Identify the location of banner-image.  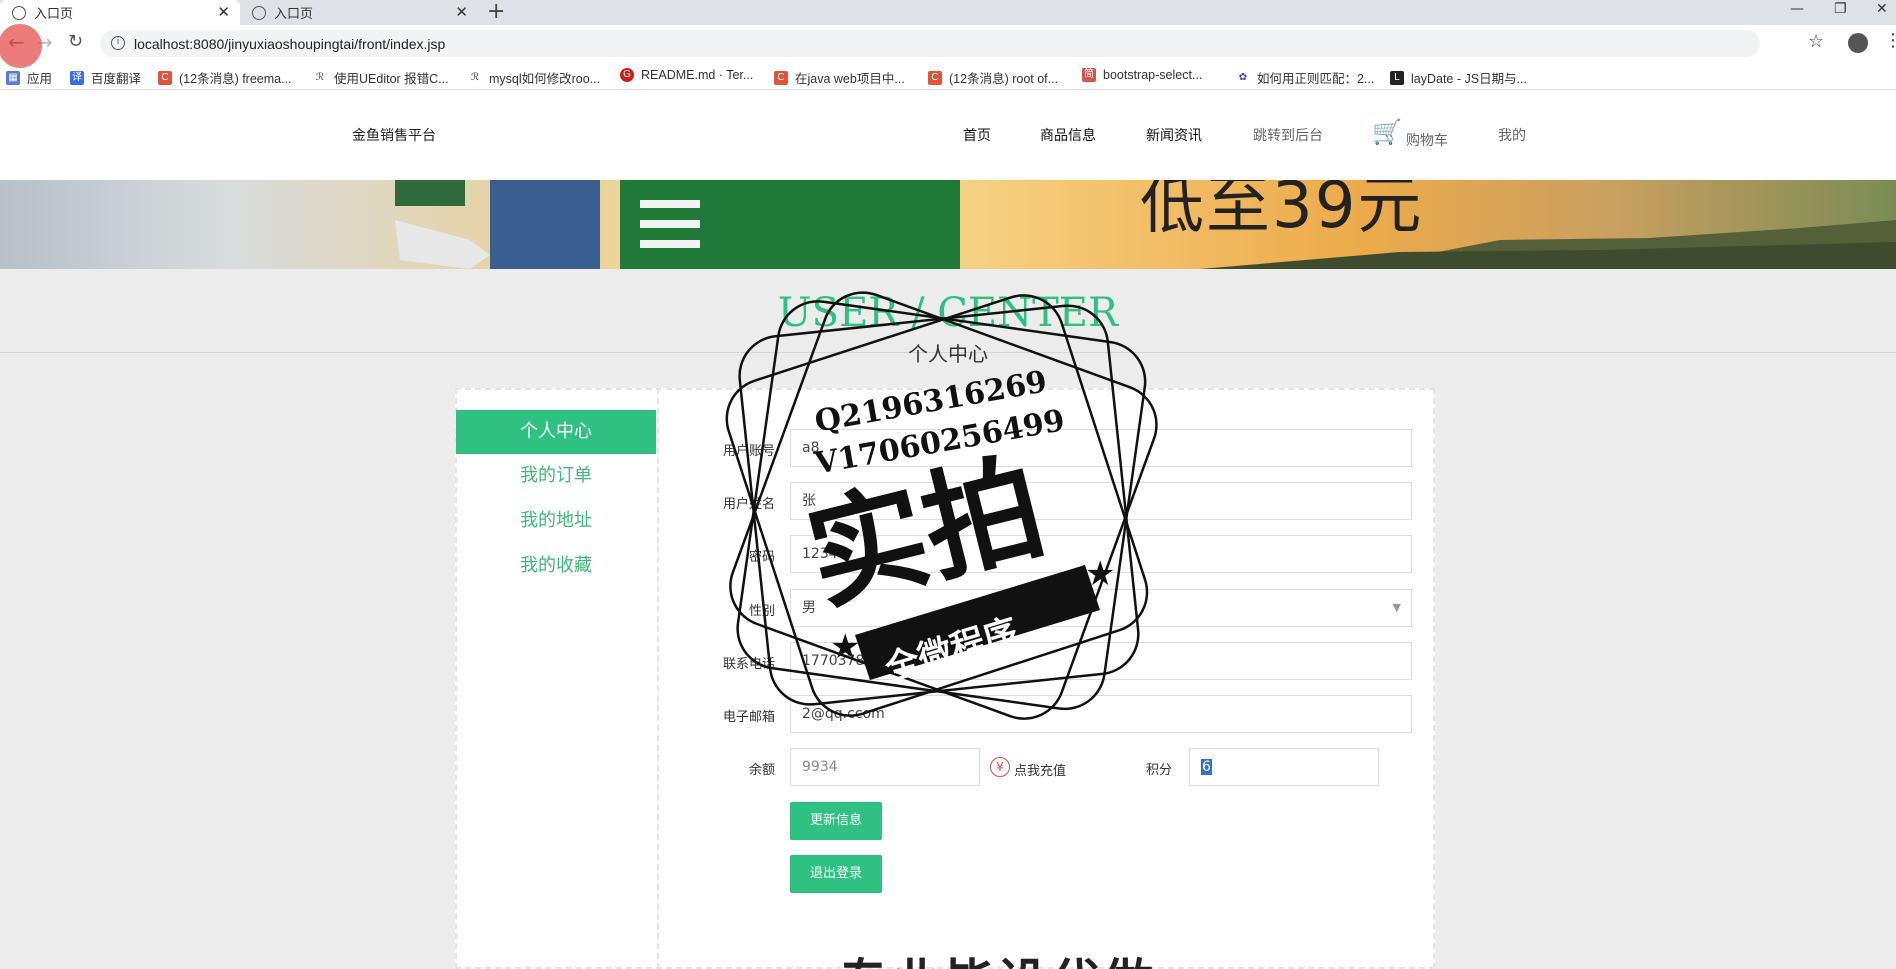
(1145, 224).